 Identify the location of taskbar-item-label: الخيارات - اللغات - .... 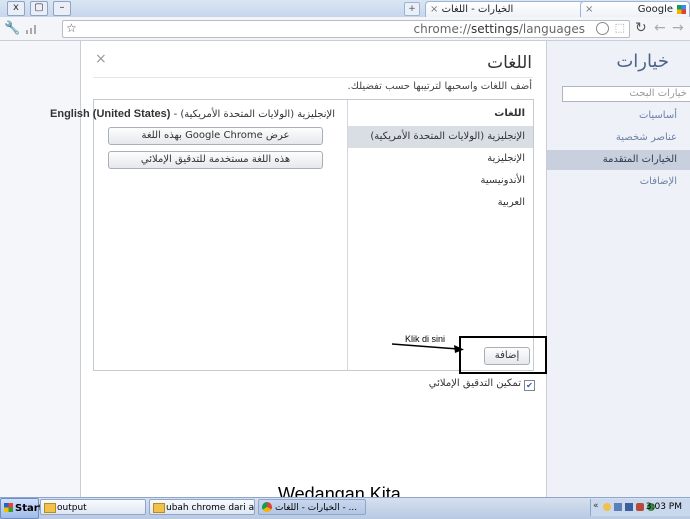
(316, 508).